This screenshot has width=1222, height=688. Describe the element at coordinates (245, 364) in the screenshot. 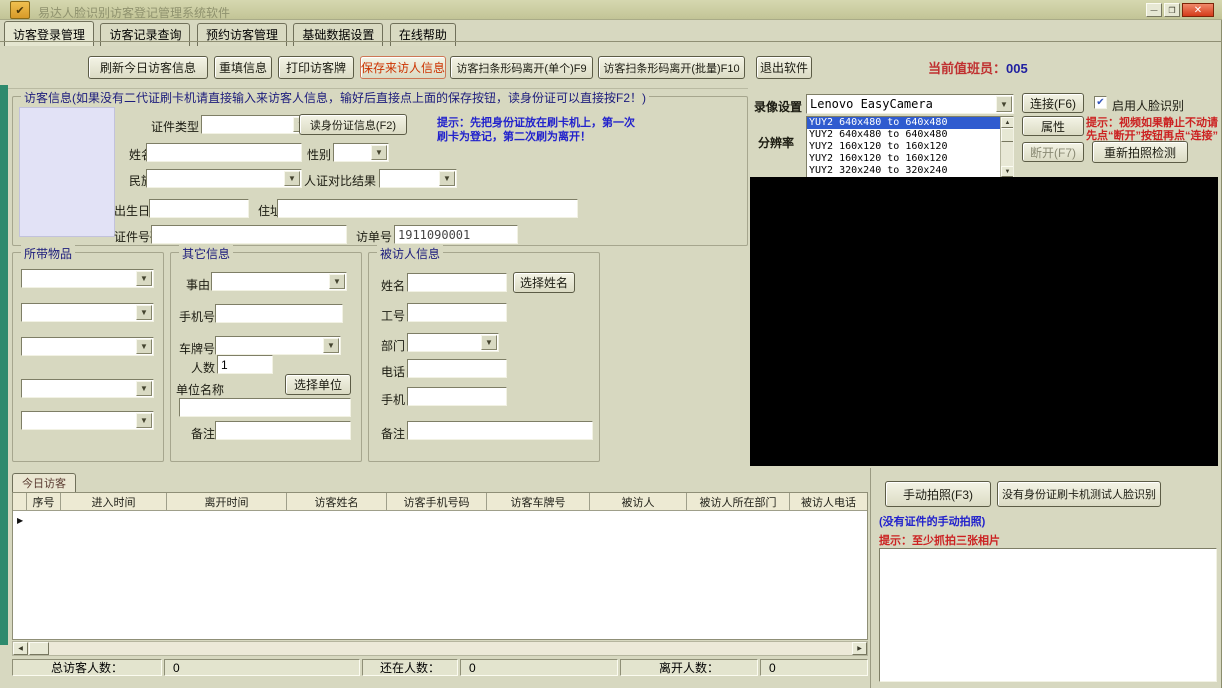

I see `people-count-input` at that location.